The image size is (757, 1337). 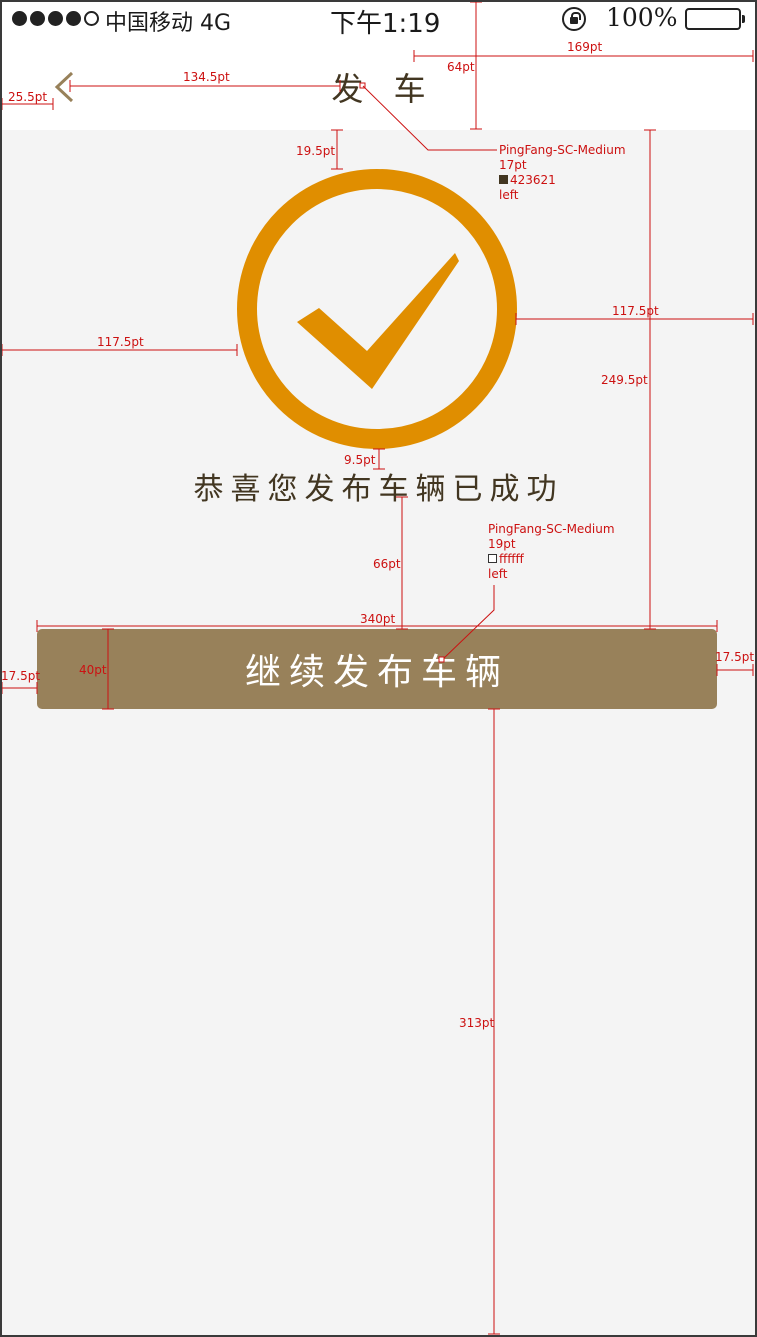 I want to click on nav-bar: 发 车, so click(x=378, y=85).